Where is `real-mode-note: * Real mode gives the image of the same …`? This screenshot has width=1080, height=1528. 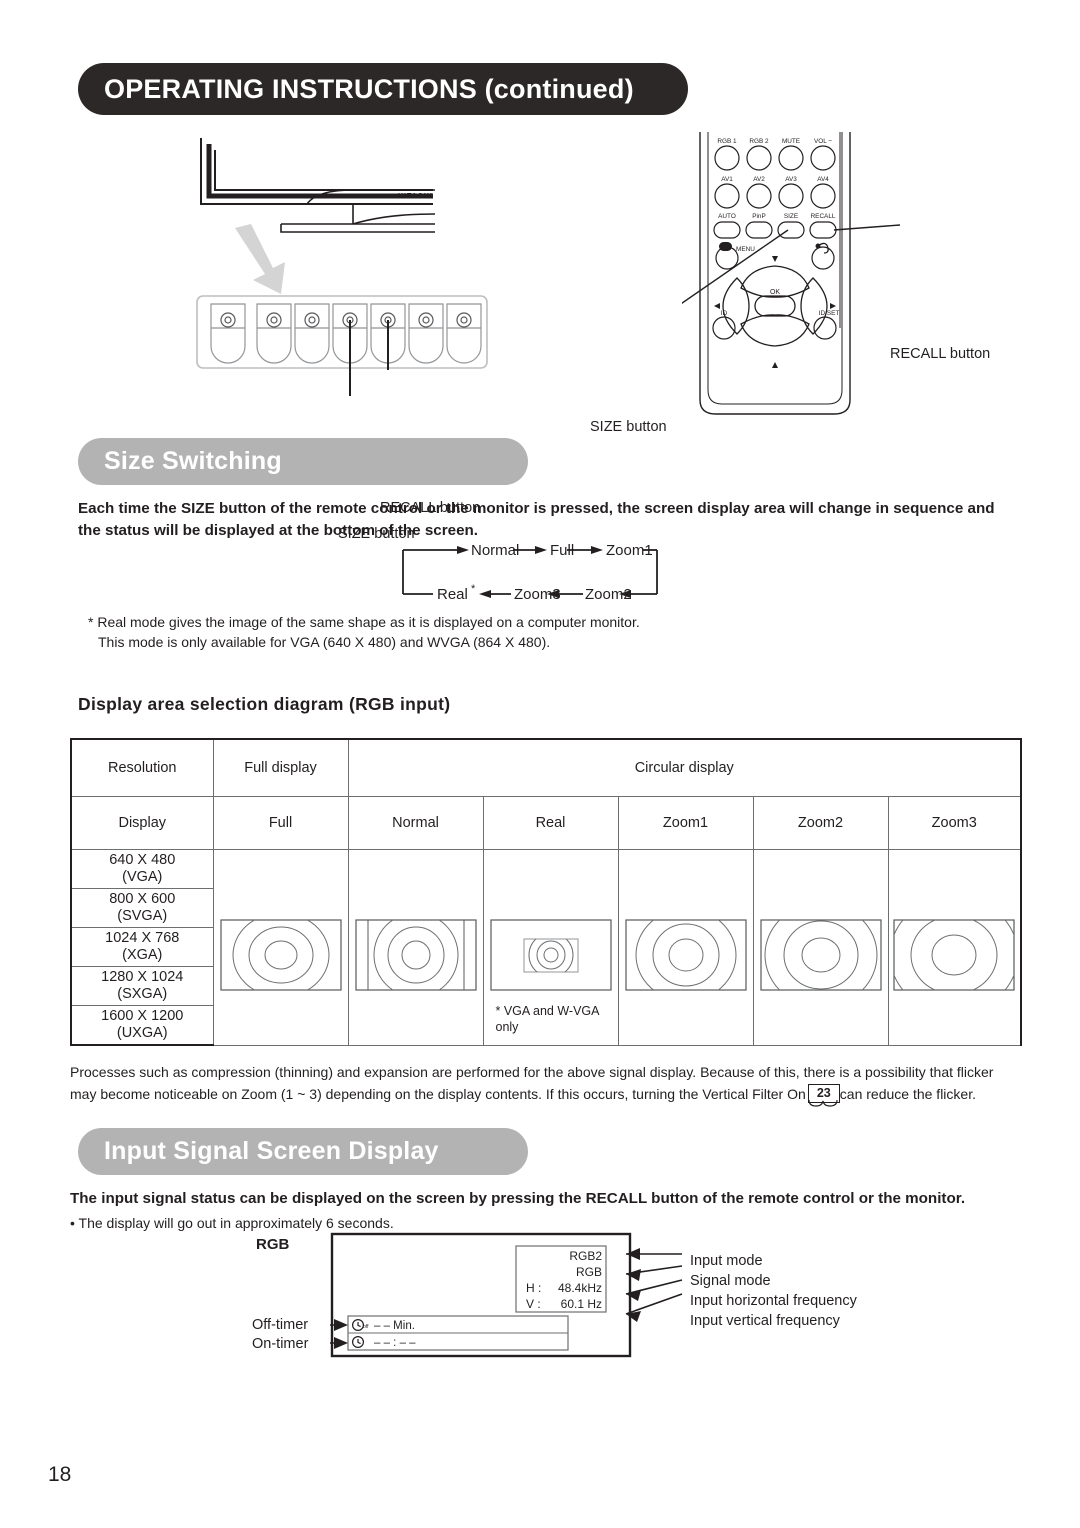
real-mode-note: * Real mode gives the image of the same … is located at coordinates (488, 632).